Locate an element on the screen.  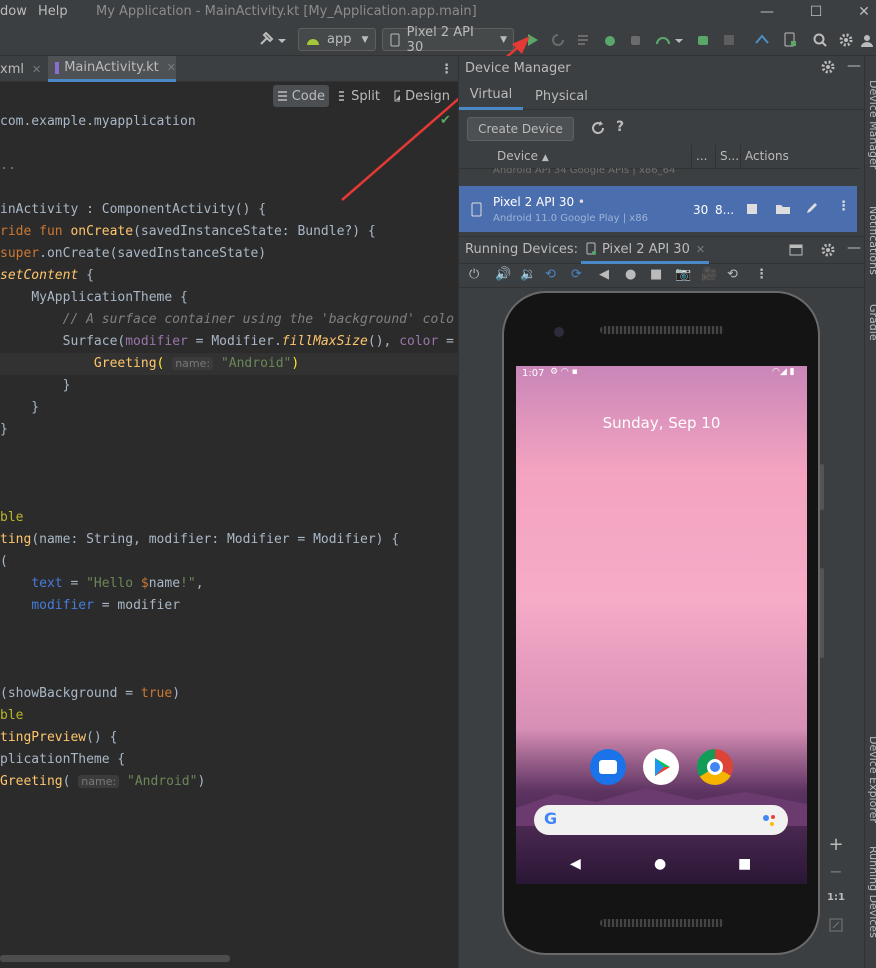
tab-mainactivity: MainActivity.kt ✕ is located at coordinates (112, 69).